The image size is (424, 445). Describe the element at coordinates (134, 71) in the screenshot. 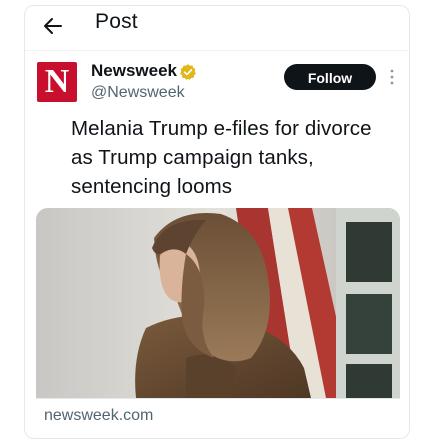

I see `author-name: Newsweek` at that location.